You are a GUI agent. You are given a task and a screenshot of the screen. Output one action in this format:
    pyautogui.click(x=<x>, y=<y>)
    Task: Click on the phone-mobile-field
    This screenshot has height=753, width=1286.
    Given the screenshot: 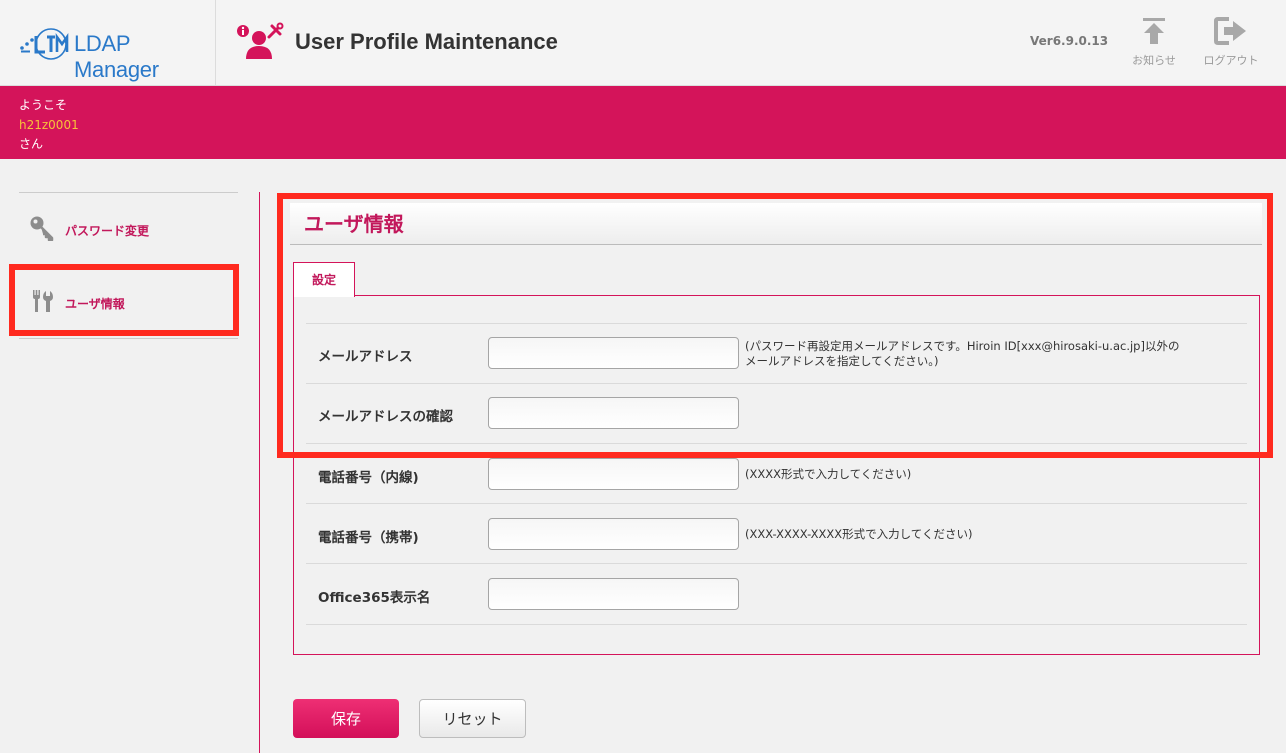 What is the action you would take?
    pyautogui.click(x=613, y=534)
    